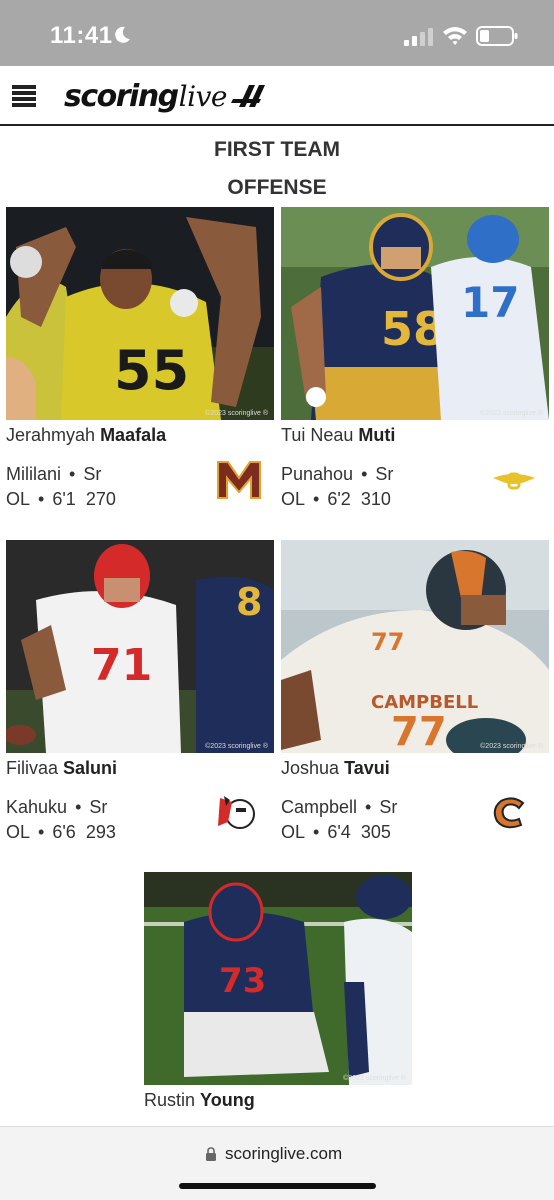  What do you see at coordinates (122, 34) in the screenshot?
I see `moon-icon` at bounding box center [122, 34].